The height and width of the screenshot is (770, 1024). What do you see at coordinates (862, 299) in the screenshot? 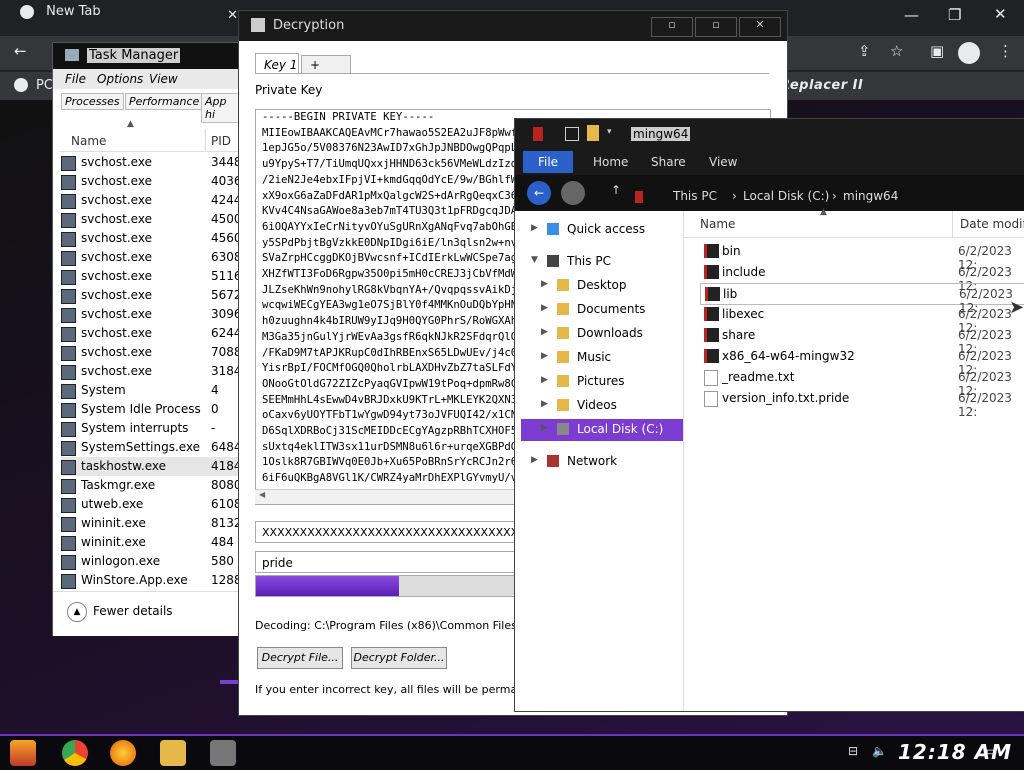
I see `file-row: lib 6/2/2023 12:` at bounding box center [862, 299].